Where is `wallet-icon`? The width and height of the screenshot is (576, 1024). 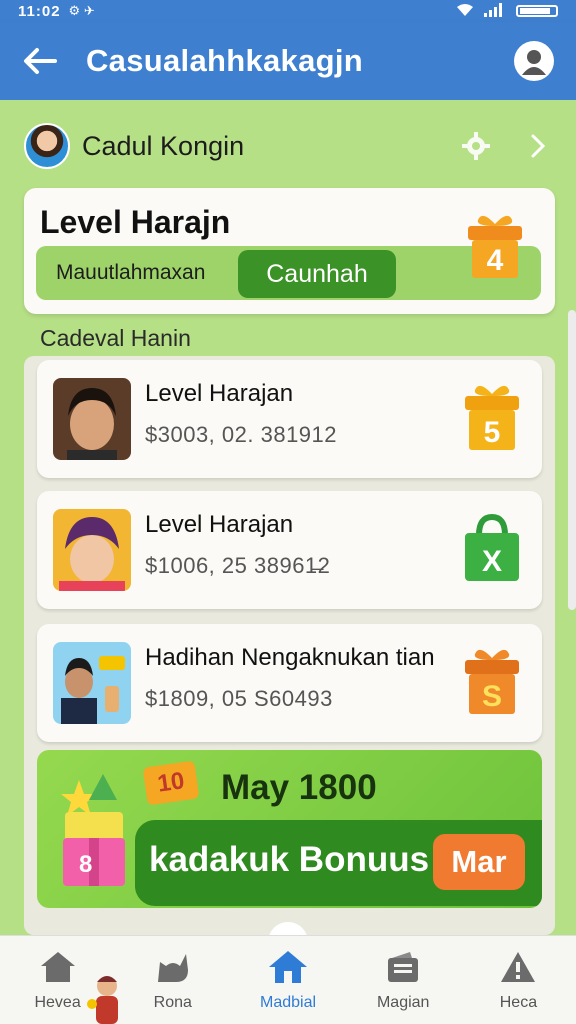
wallet-icon is located at coordinates (403, 967).